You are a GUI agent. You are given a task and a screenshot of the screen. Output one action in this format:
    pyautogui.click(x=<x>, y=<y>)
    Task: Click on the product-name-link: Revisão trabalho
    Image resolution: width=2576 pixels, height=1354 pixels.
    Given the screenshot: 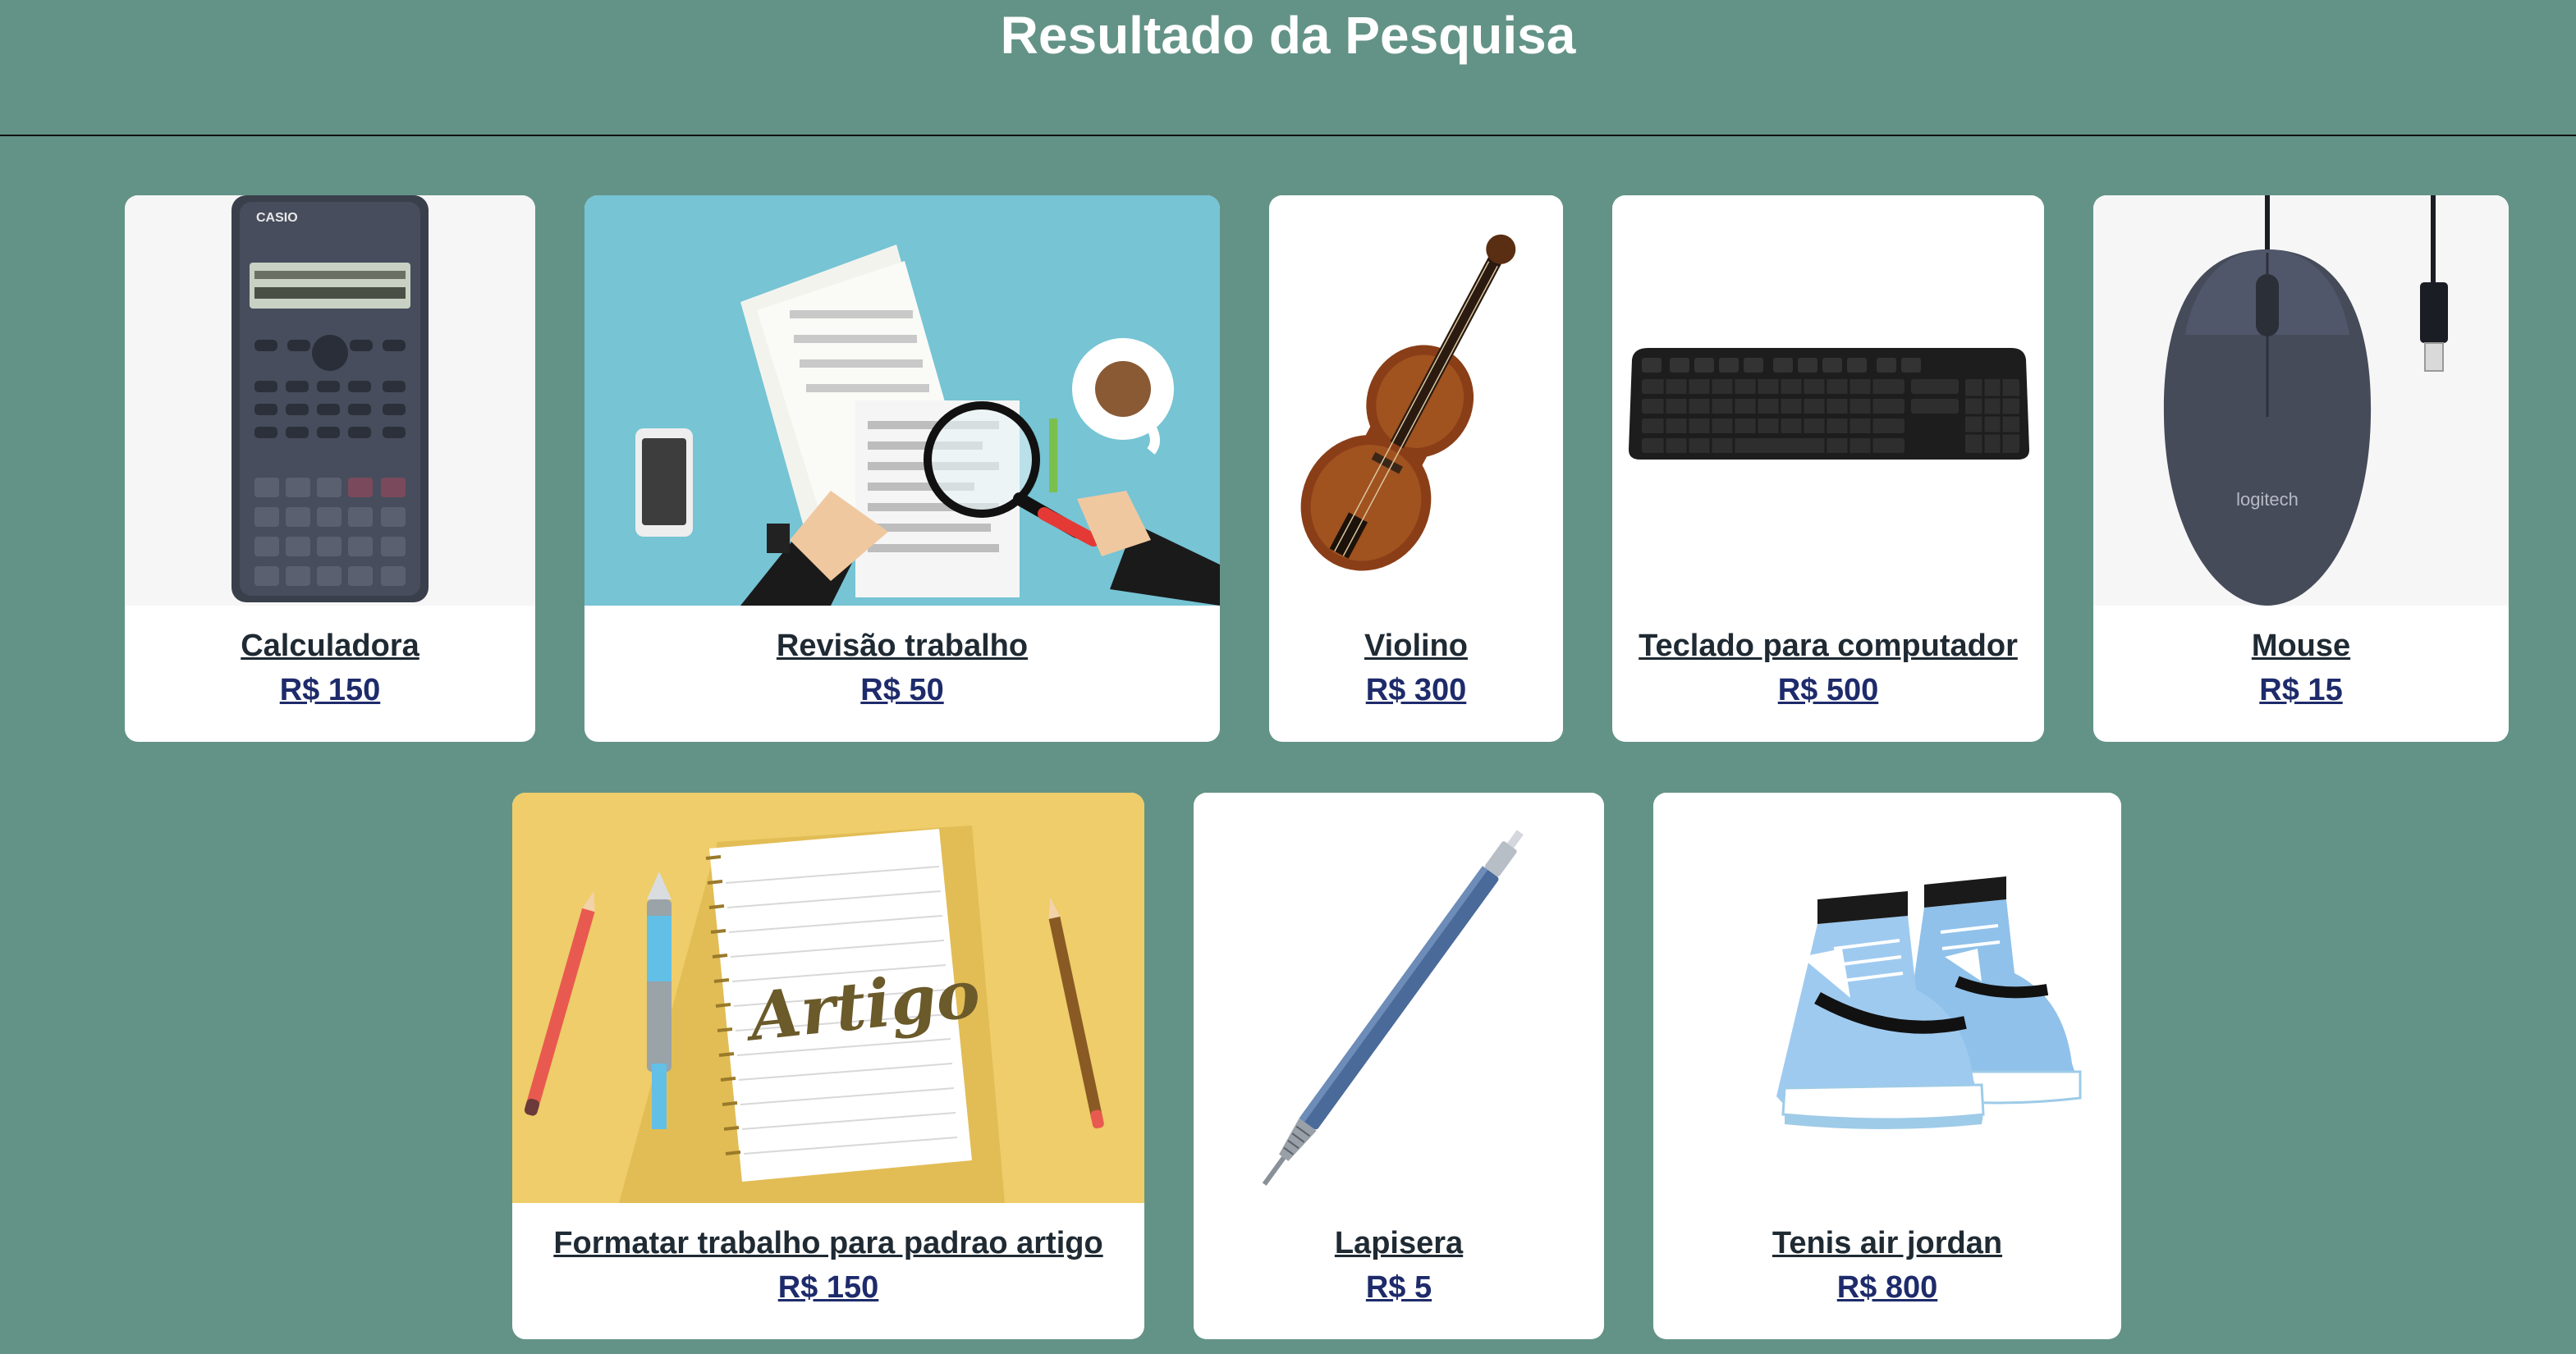 What is the action you would take?
    pyautogui.click(x=902, y=646)
    